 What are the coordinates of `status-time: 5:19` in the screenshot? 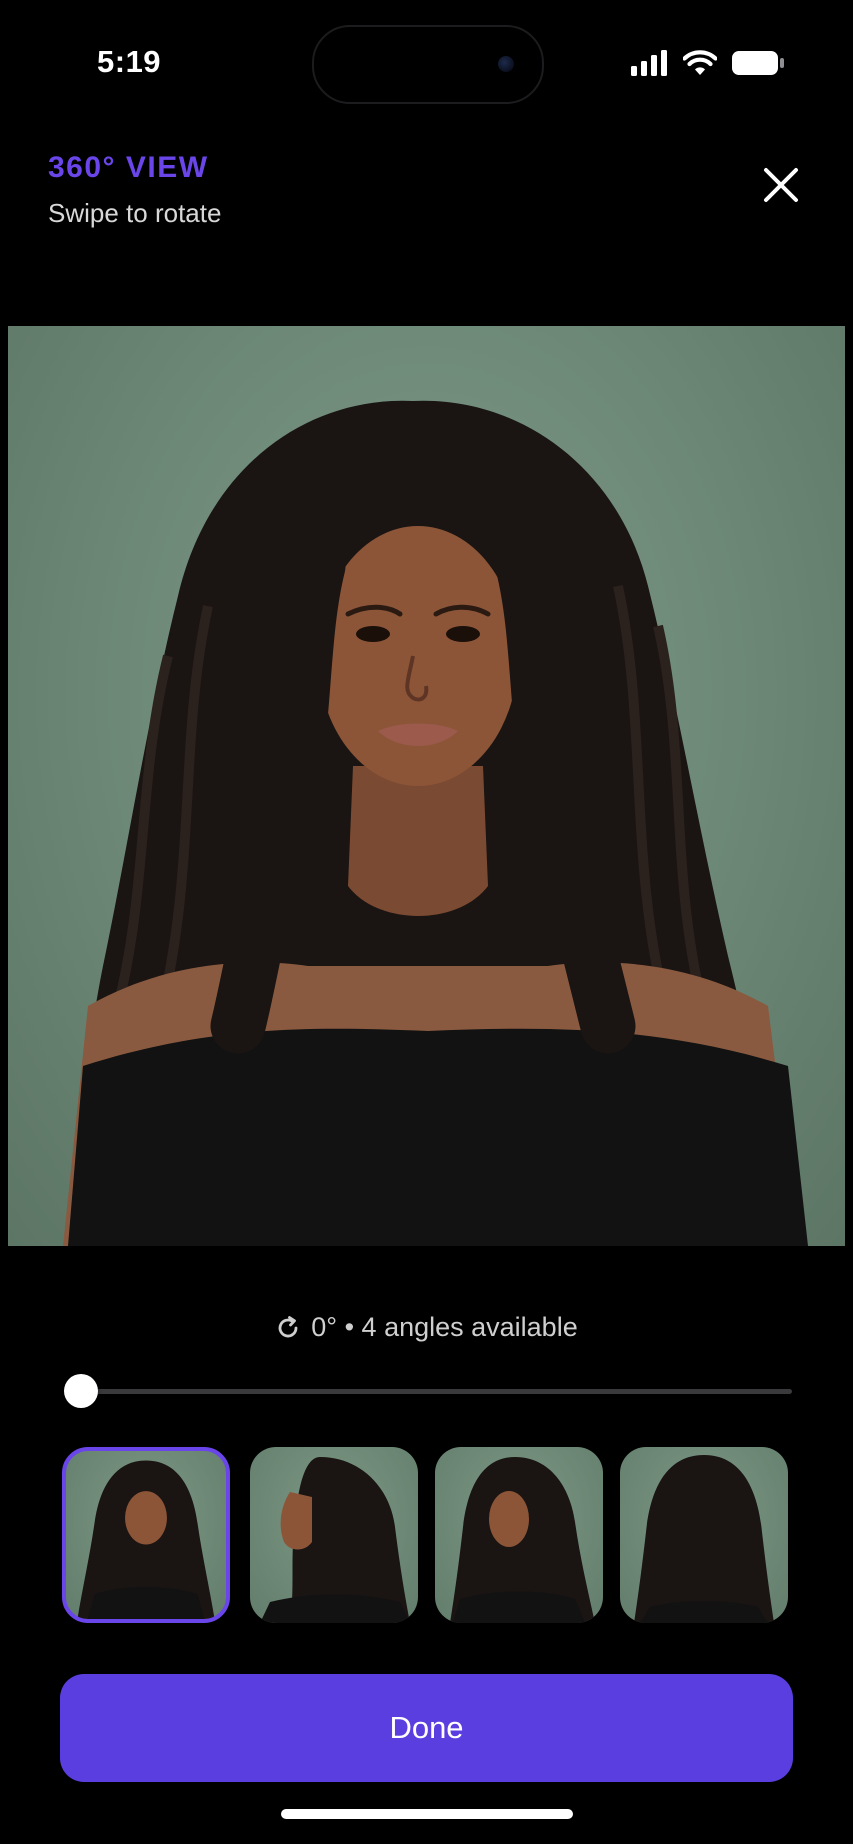 It's located at (129, 61).